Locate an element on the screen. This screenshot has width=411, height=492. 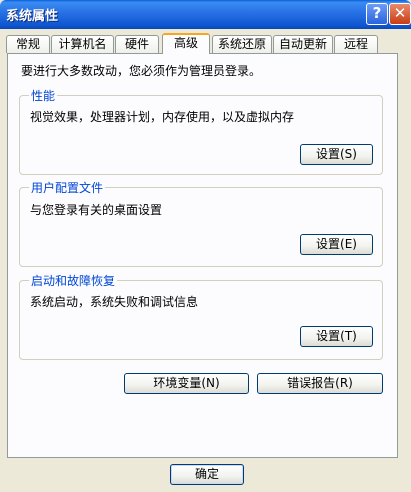
help-icon: ? is located at coordinates (377, 14).